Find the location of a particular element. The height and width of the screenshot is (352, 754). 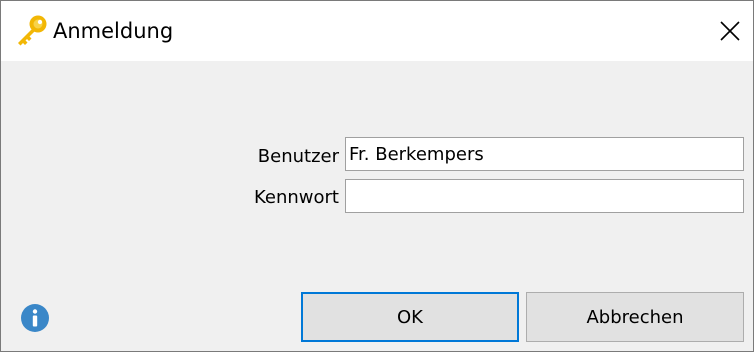

ok-button: OK is located at coordinates (410, 317).